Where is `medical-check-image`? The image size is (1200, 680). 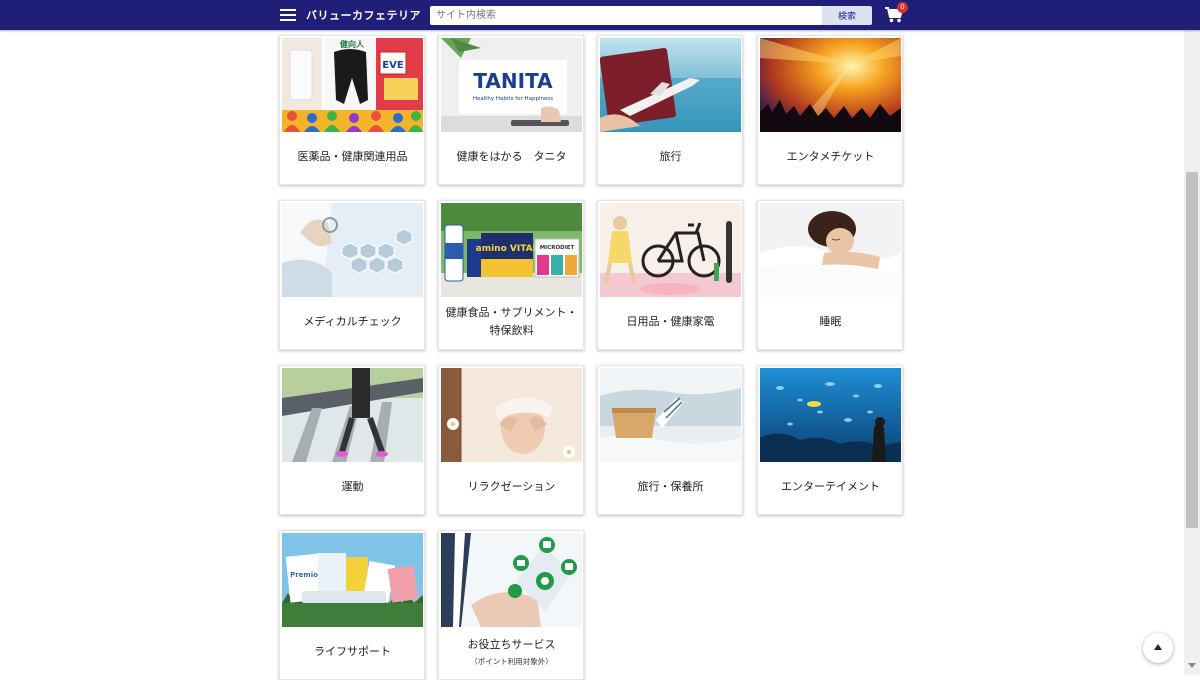 medical-check-image is located at coordinates (352, 250).